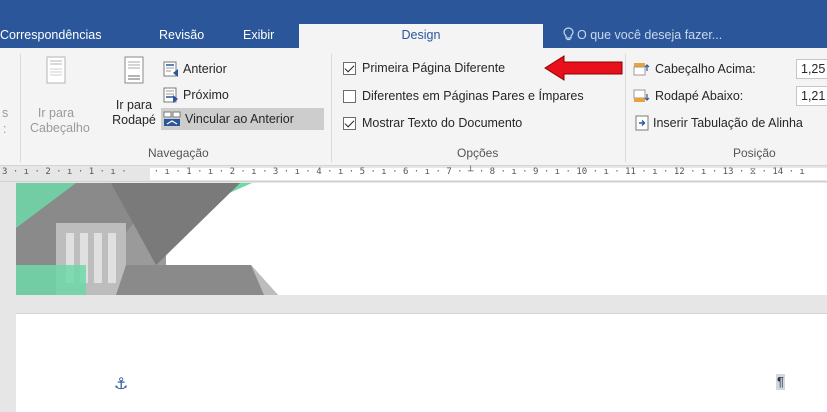 The height and width of the screenshot is (412, 827). What do you see at coordinates (811, 96) in the screenshot?
I see `footer-from-bottom-input: 1,21` at bounding box center [811, 96].